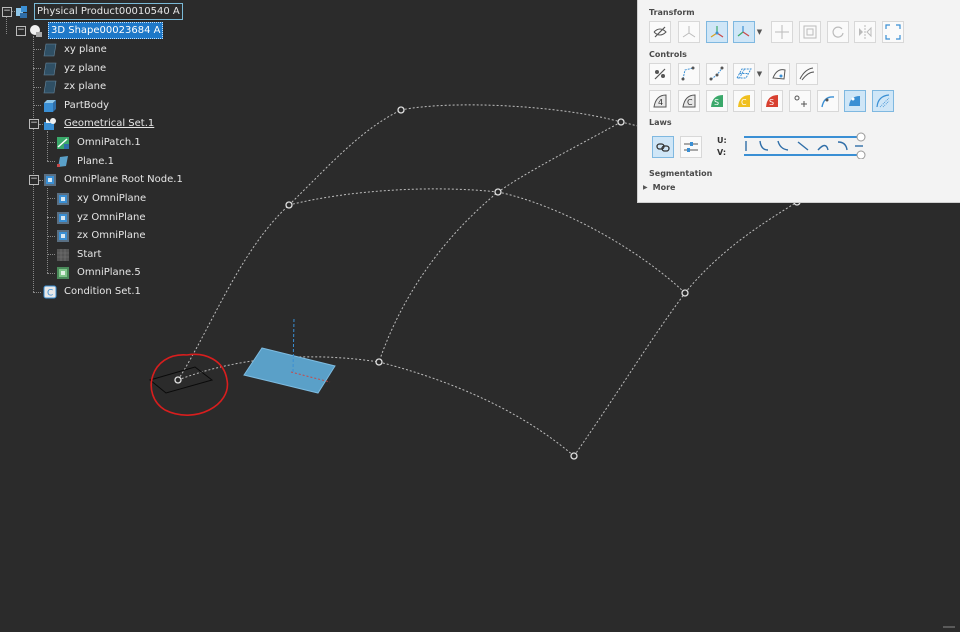 The height and width of the screenshot is (632, 960). Describe the element at coordinates (75, 68) in the screenshot. I see `tree-item-yz-plane: yz plane` at that location.